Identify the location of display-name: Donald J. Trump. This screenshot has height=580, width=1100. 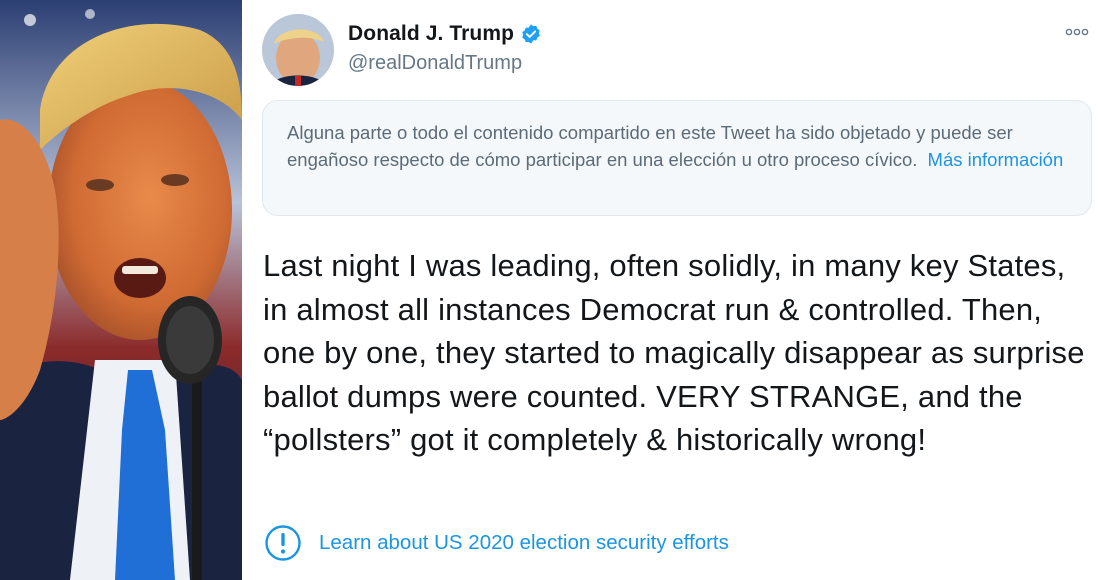
(431, 34).